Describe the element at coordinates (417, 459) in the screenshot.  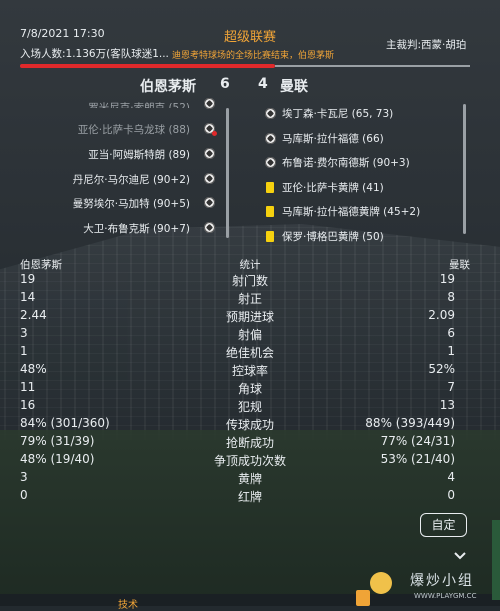
I see `stat-away-value: 53% (21/40)` at that location.